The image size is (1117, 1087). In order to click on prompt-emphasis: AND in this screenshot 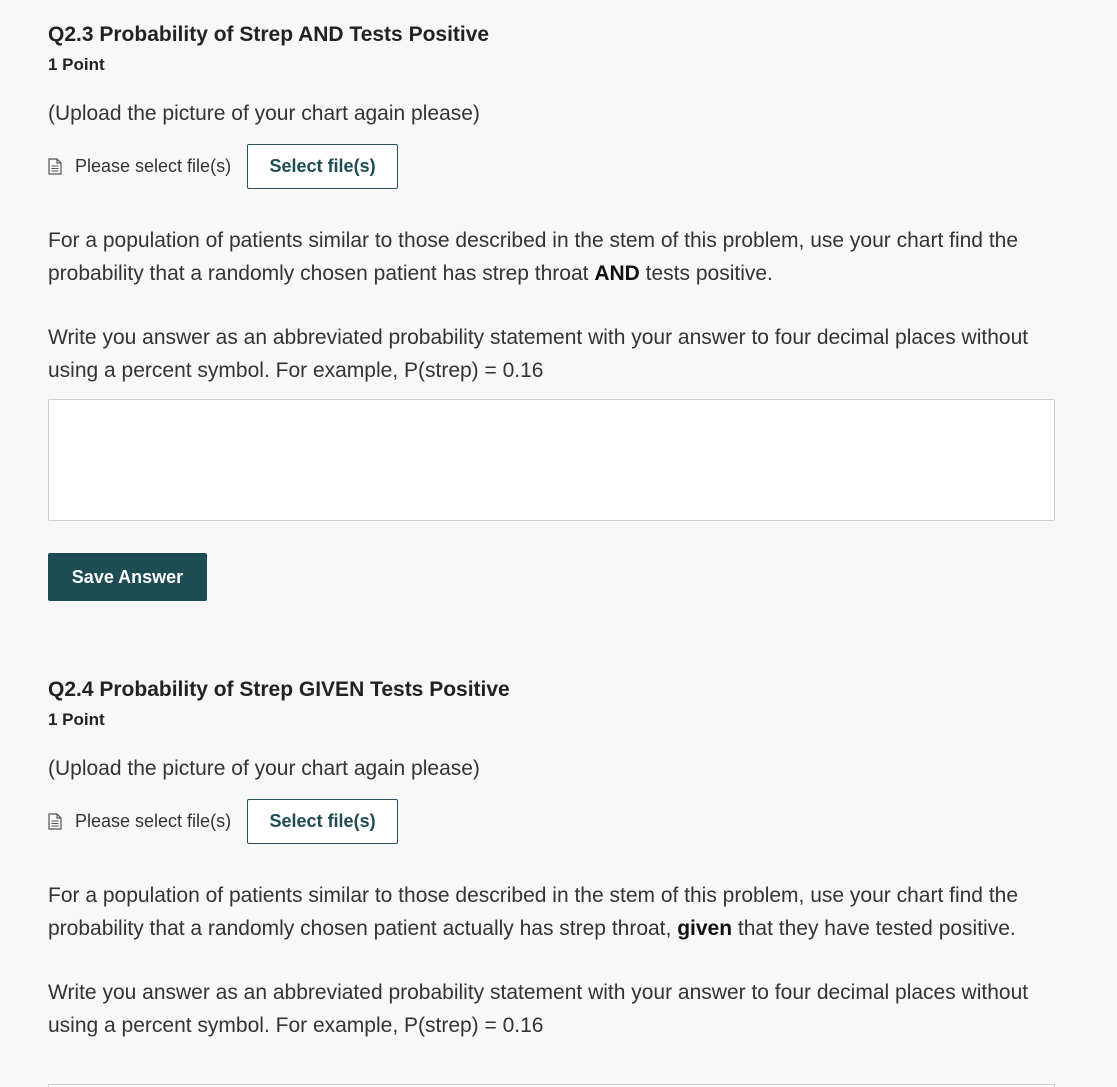, I will do `click(617, 273)`.